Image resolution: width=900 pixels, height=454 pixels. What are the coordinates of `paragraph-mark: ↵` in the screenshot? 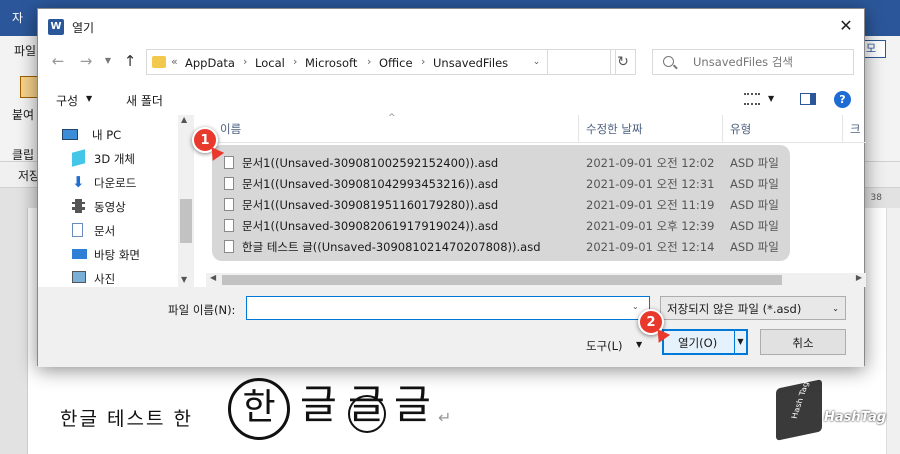 It's located at (445, 417).